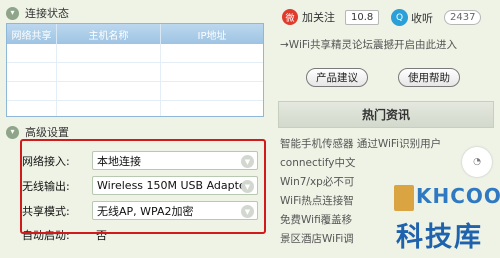  I want to click on forum-link: →WiFi共享精灵论坛震撼开启由此进入, so click(368, 44).